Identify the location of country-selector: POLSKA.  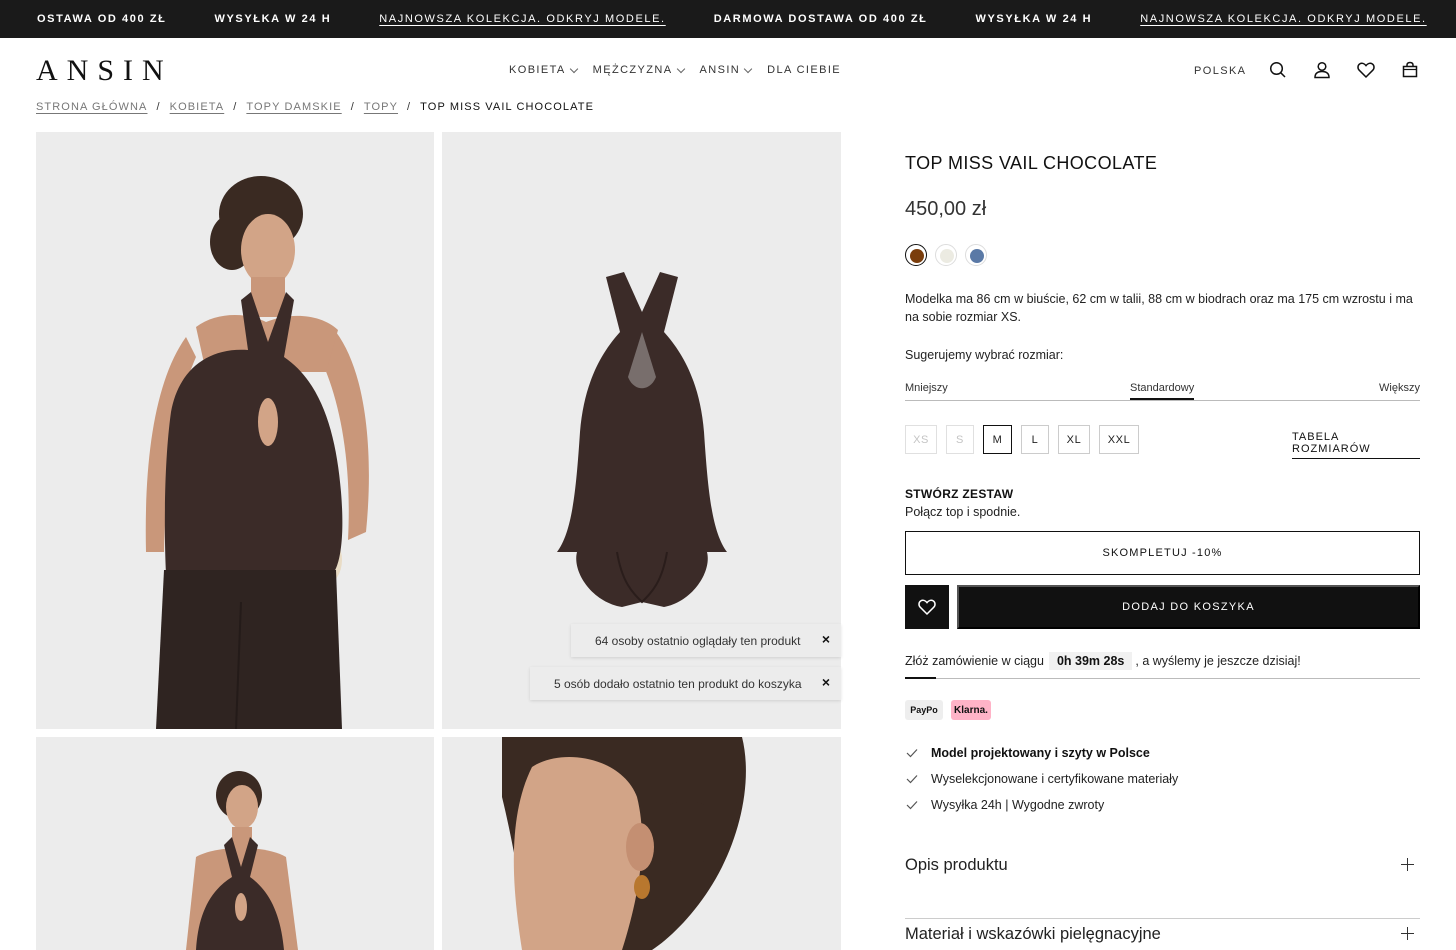
(1220, 71).